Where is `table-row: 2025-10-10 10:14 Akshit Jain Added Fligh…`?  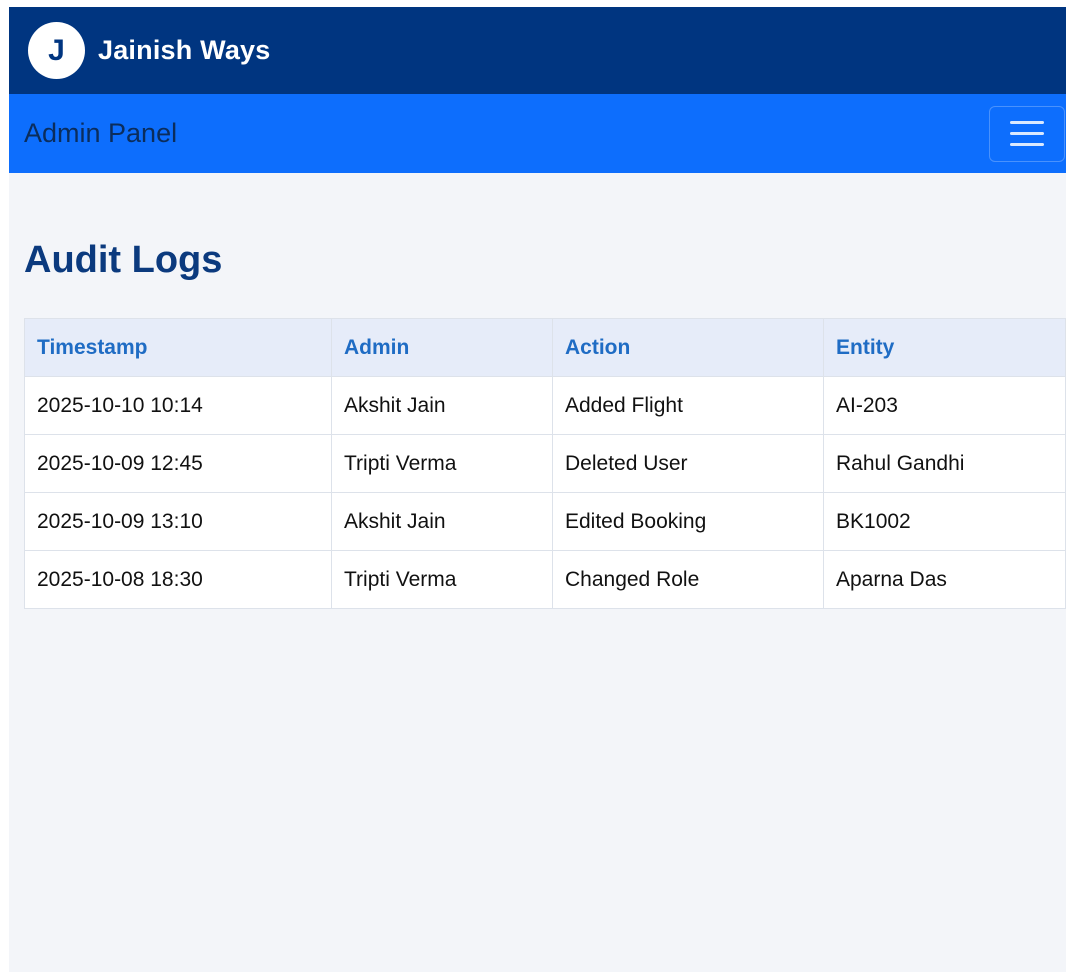 table-row: 2025-10-10 10:14 Akshit Jain Added Fligh… is located at coordinates (545, 405).